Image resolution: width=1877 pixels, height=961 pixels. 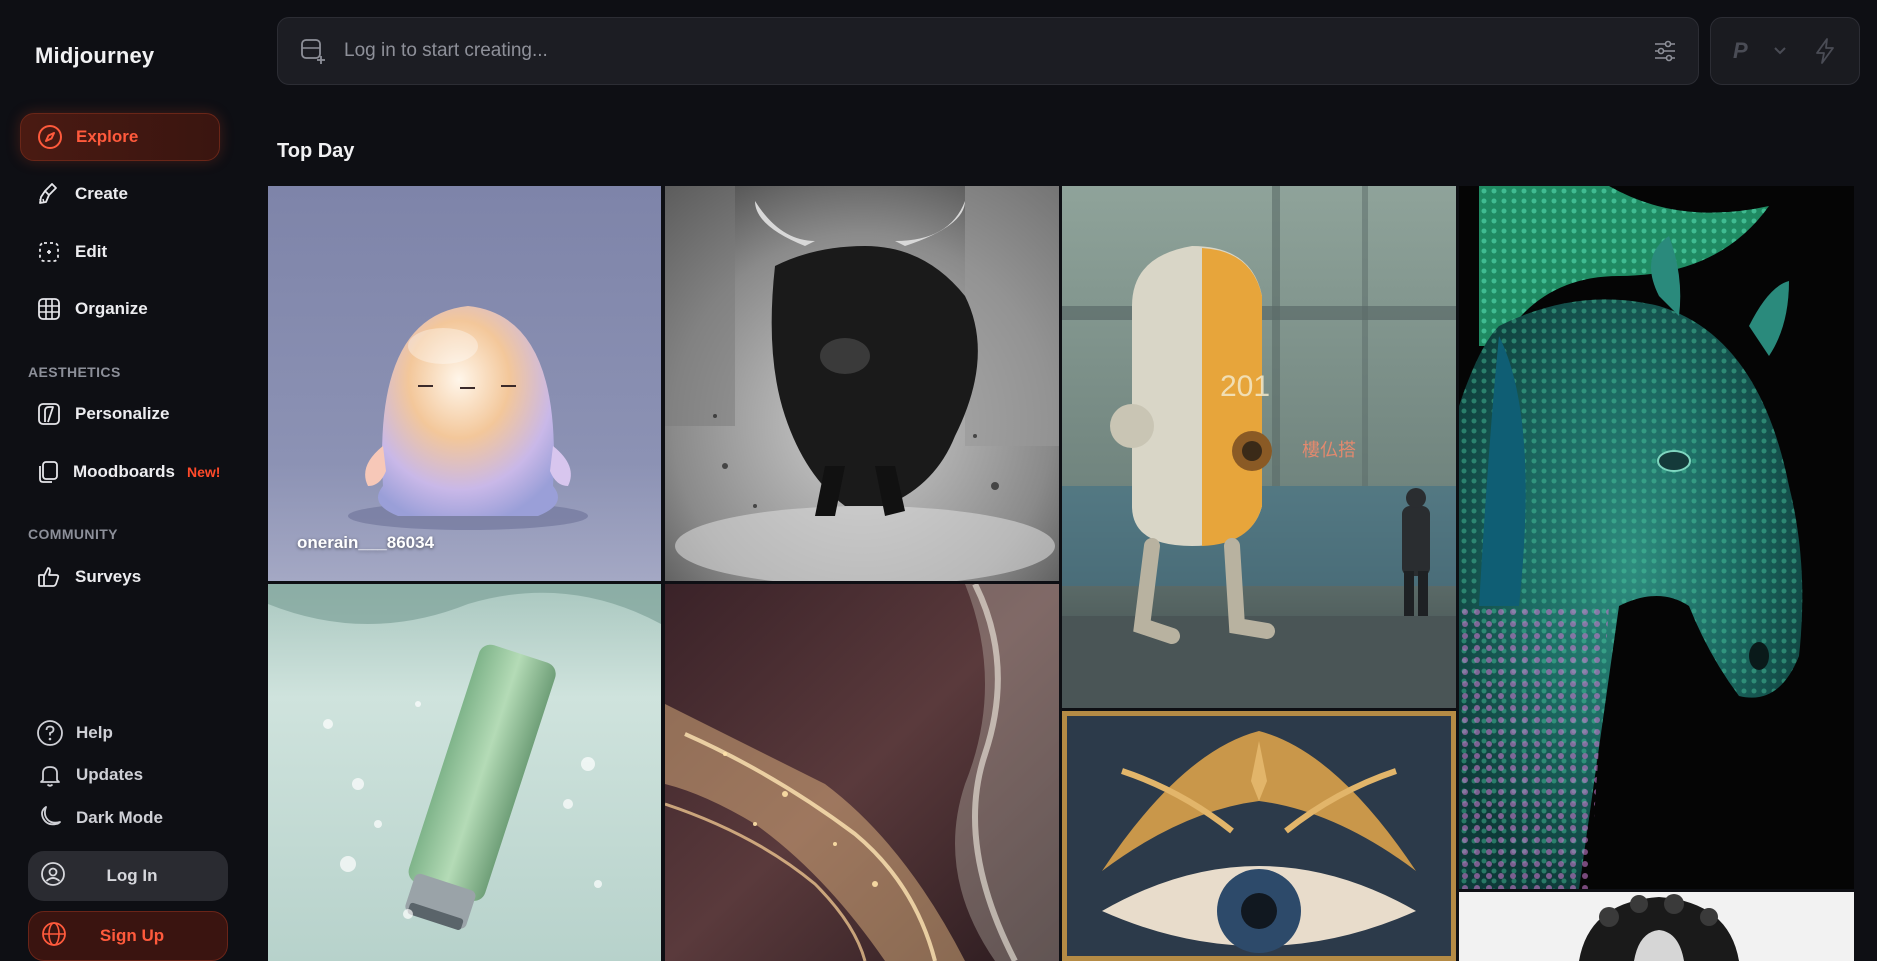 I want to click on gallery-tile-bull, so click(x=862, y=383).